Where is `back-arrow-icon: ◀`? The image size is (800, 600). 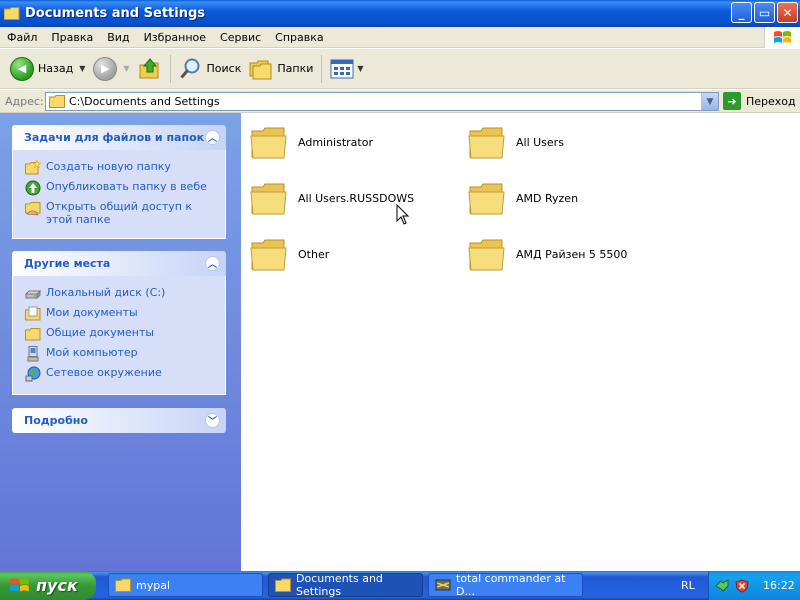
back-arrow-icon: ◀ is located at coordinates (22, 68).